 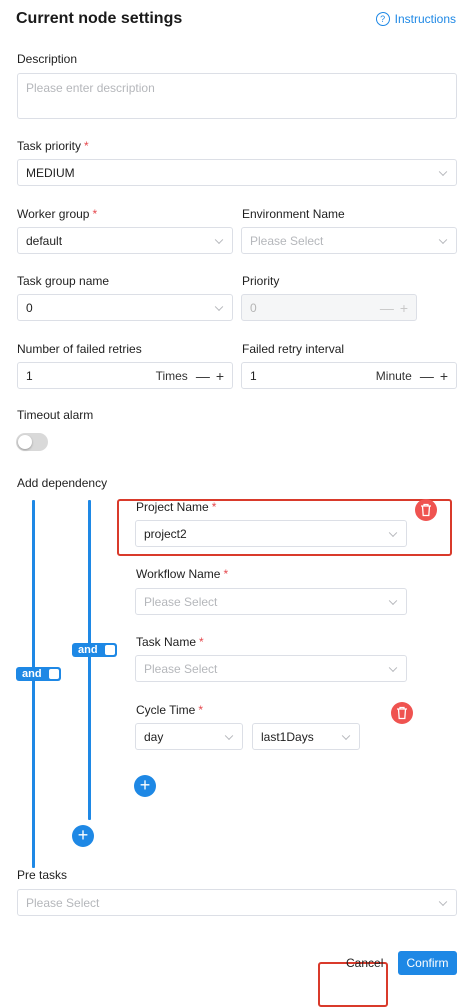 I want to click on retries-unit: Times, so click(x=171, y=375).